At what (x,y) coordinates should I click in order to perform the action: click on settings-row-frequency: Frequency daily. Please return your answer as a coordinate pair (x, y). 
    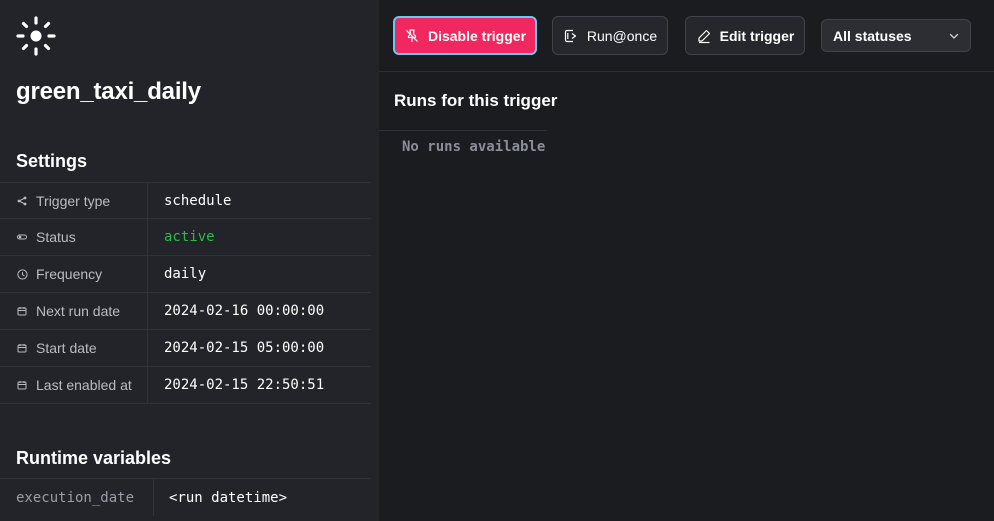
    Looking at the image, I should click on (185, 274).